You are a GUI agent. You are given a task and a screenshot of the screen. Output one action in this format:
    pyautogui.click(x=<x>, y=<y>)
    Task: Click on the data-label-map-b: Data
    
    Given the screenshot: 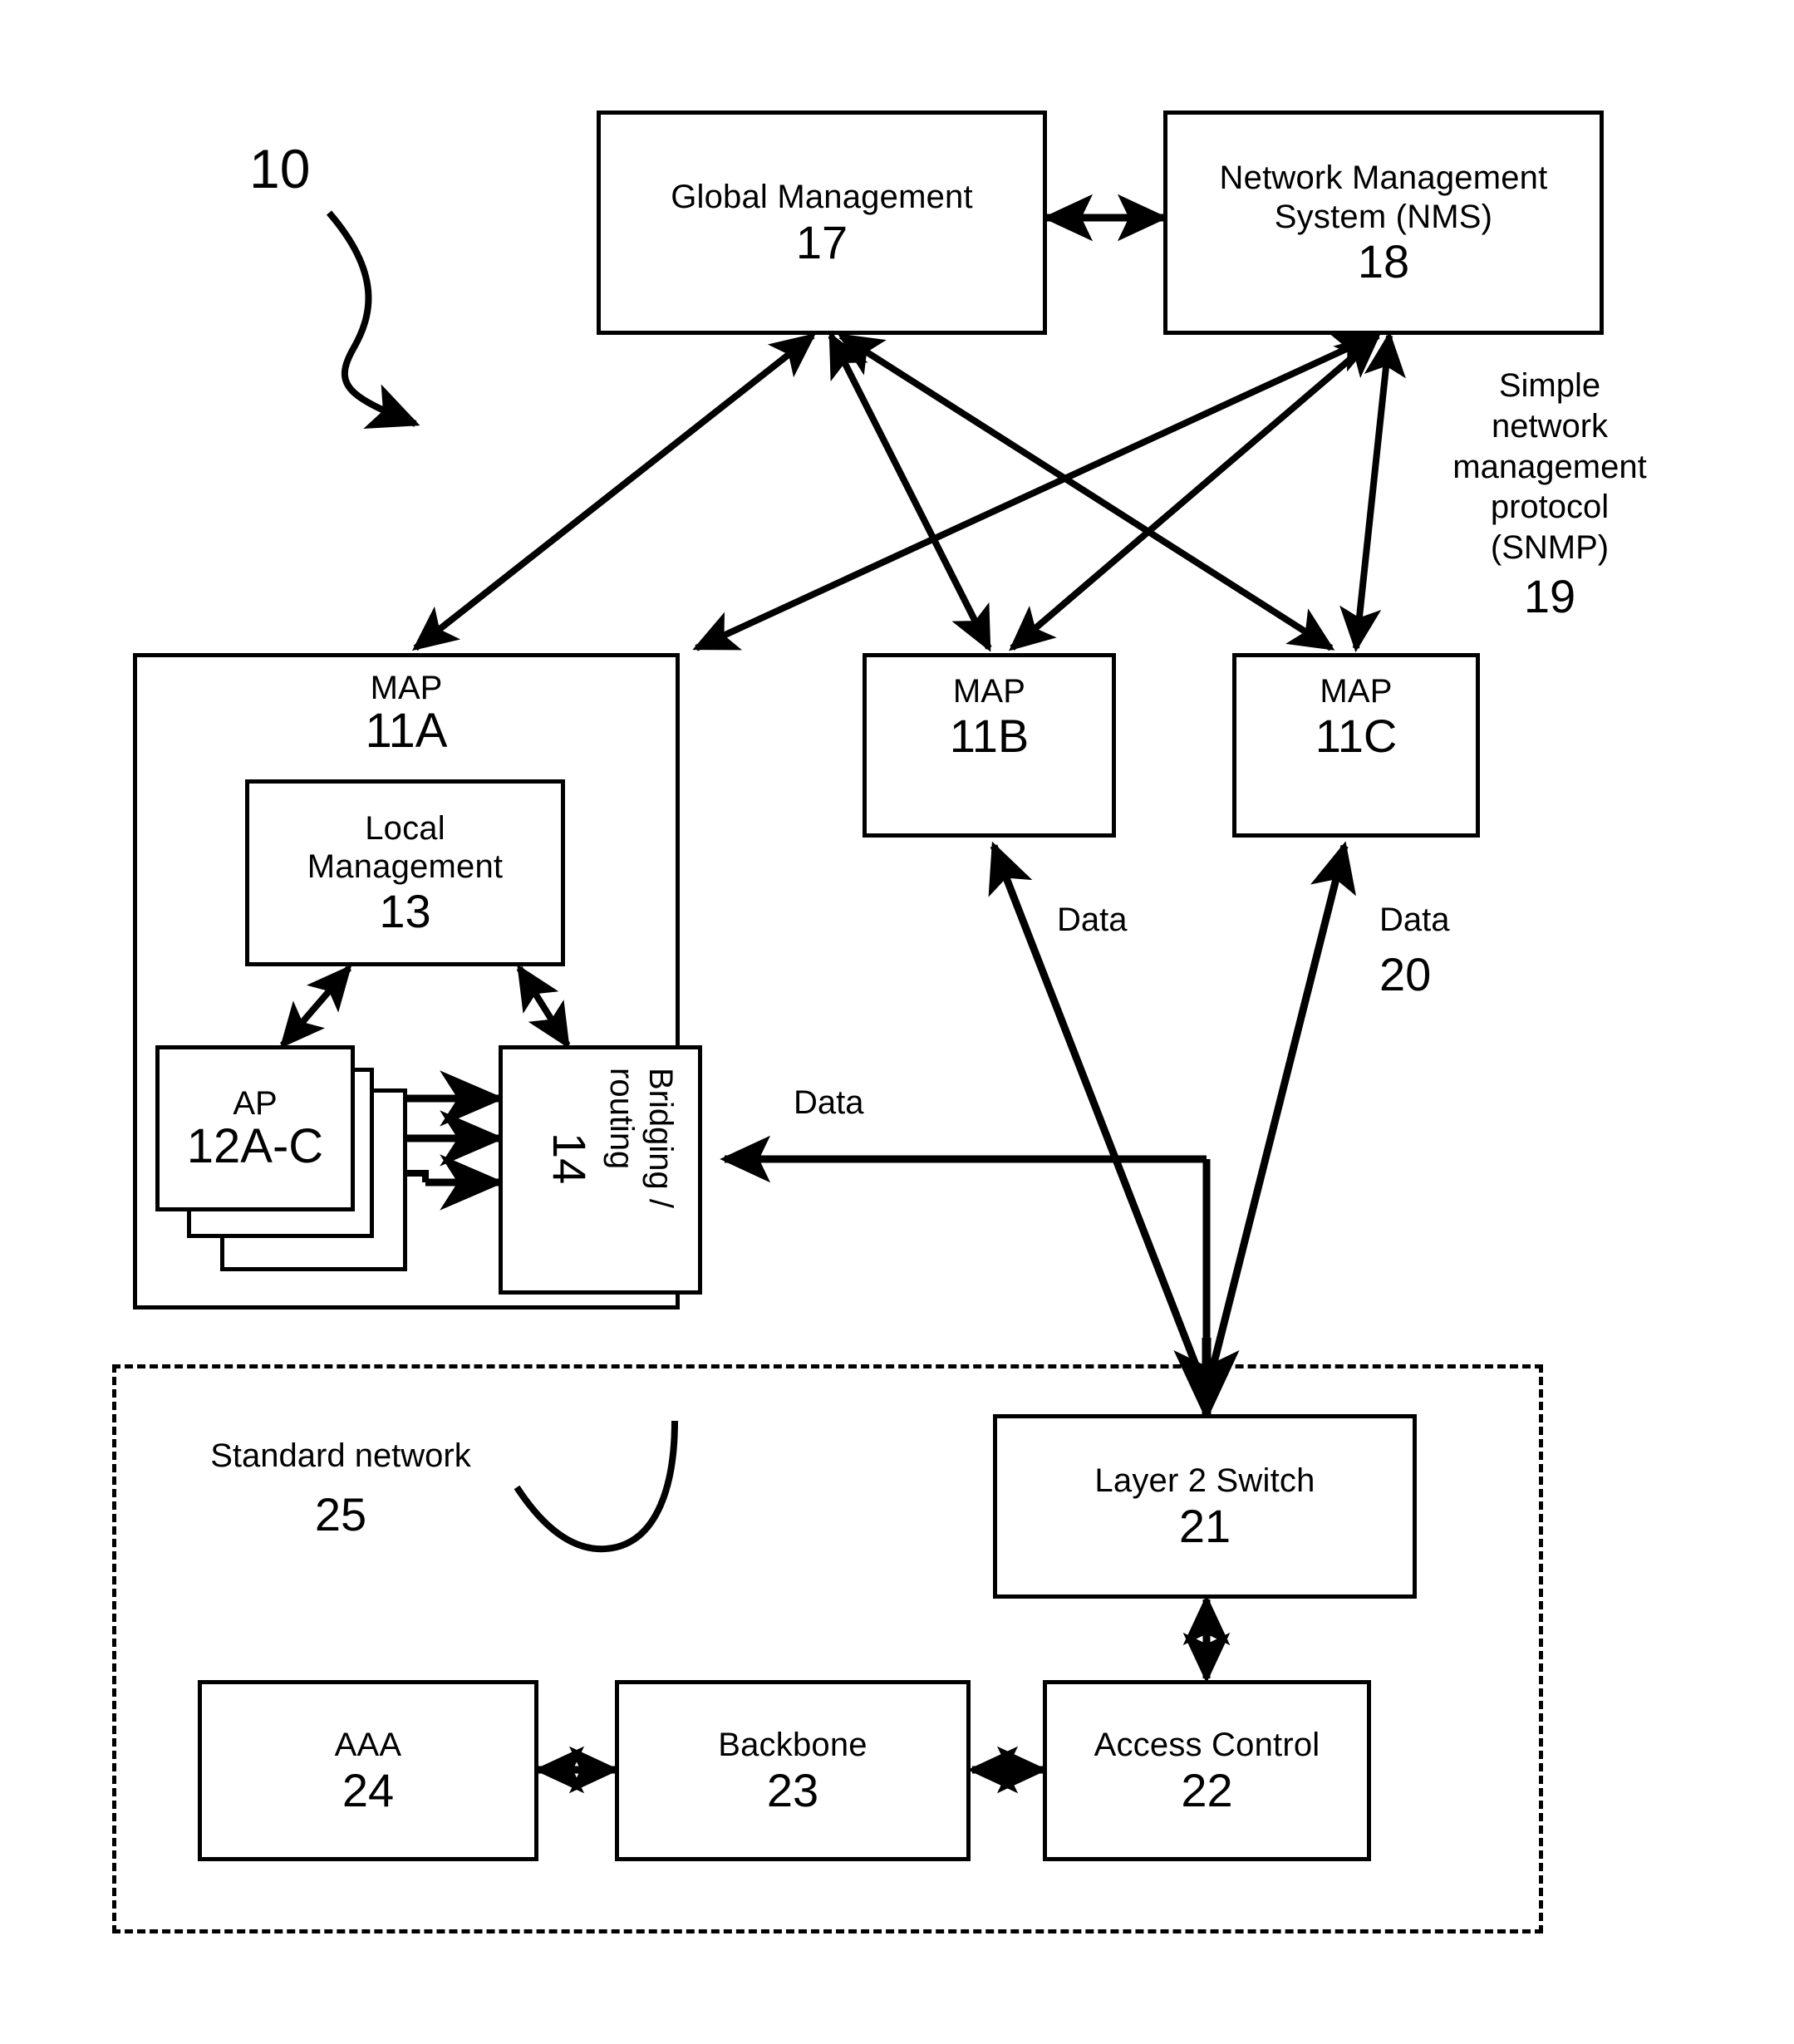 What is the action you would take?
    pyautogui.click(x=1092, y=920)
    